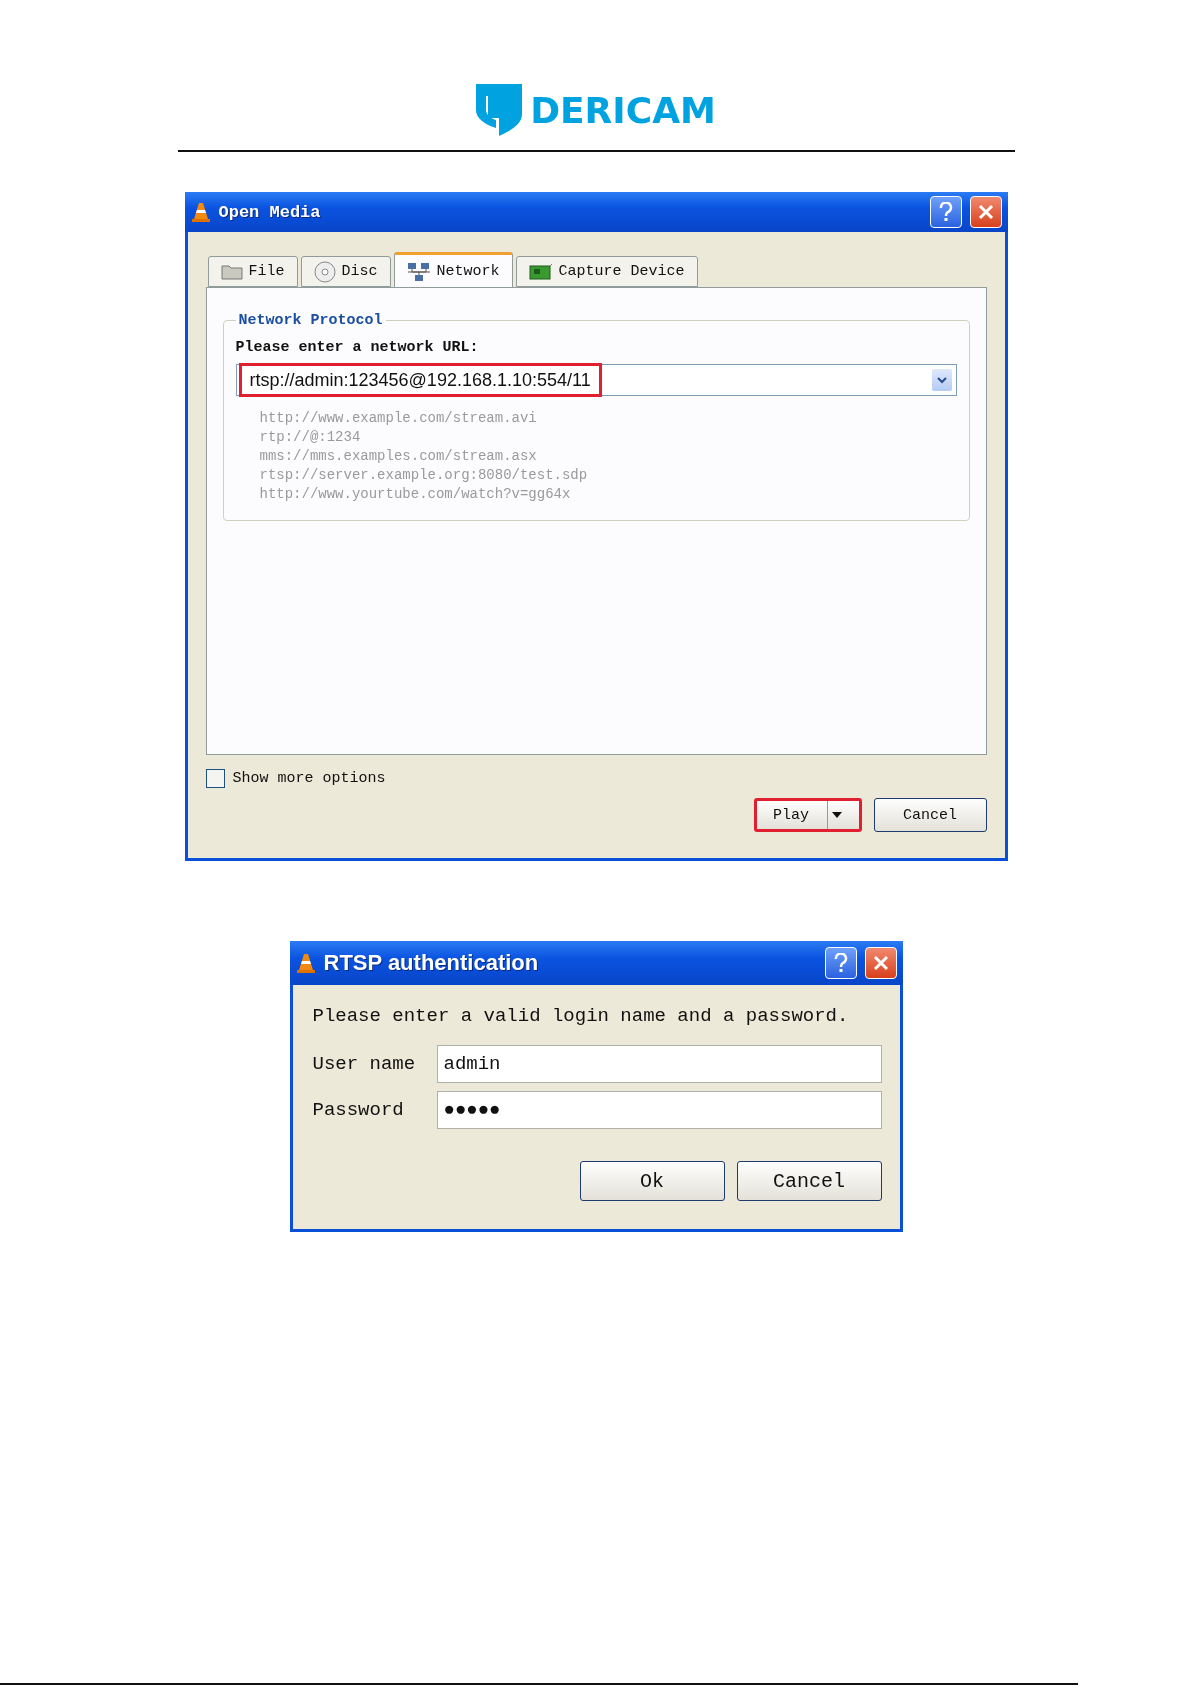  I want to click on input-field: ●●●●●, so click(659, 1110).